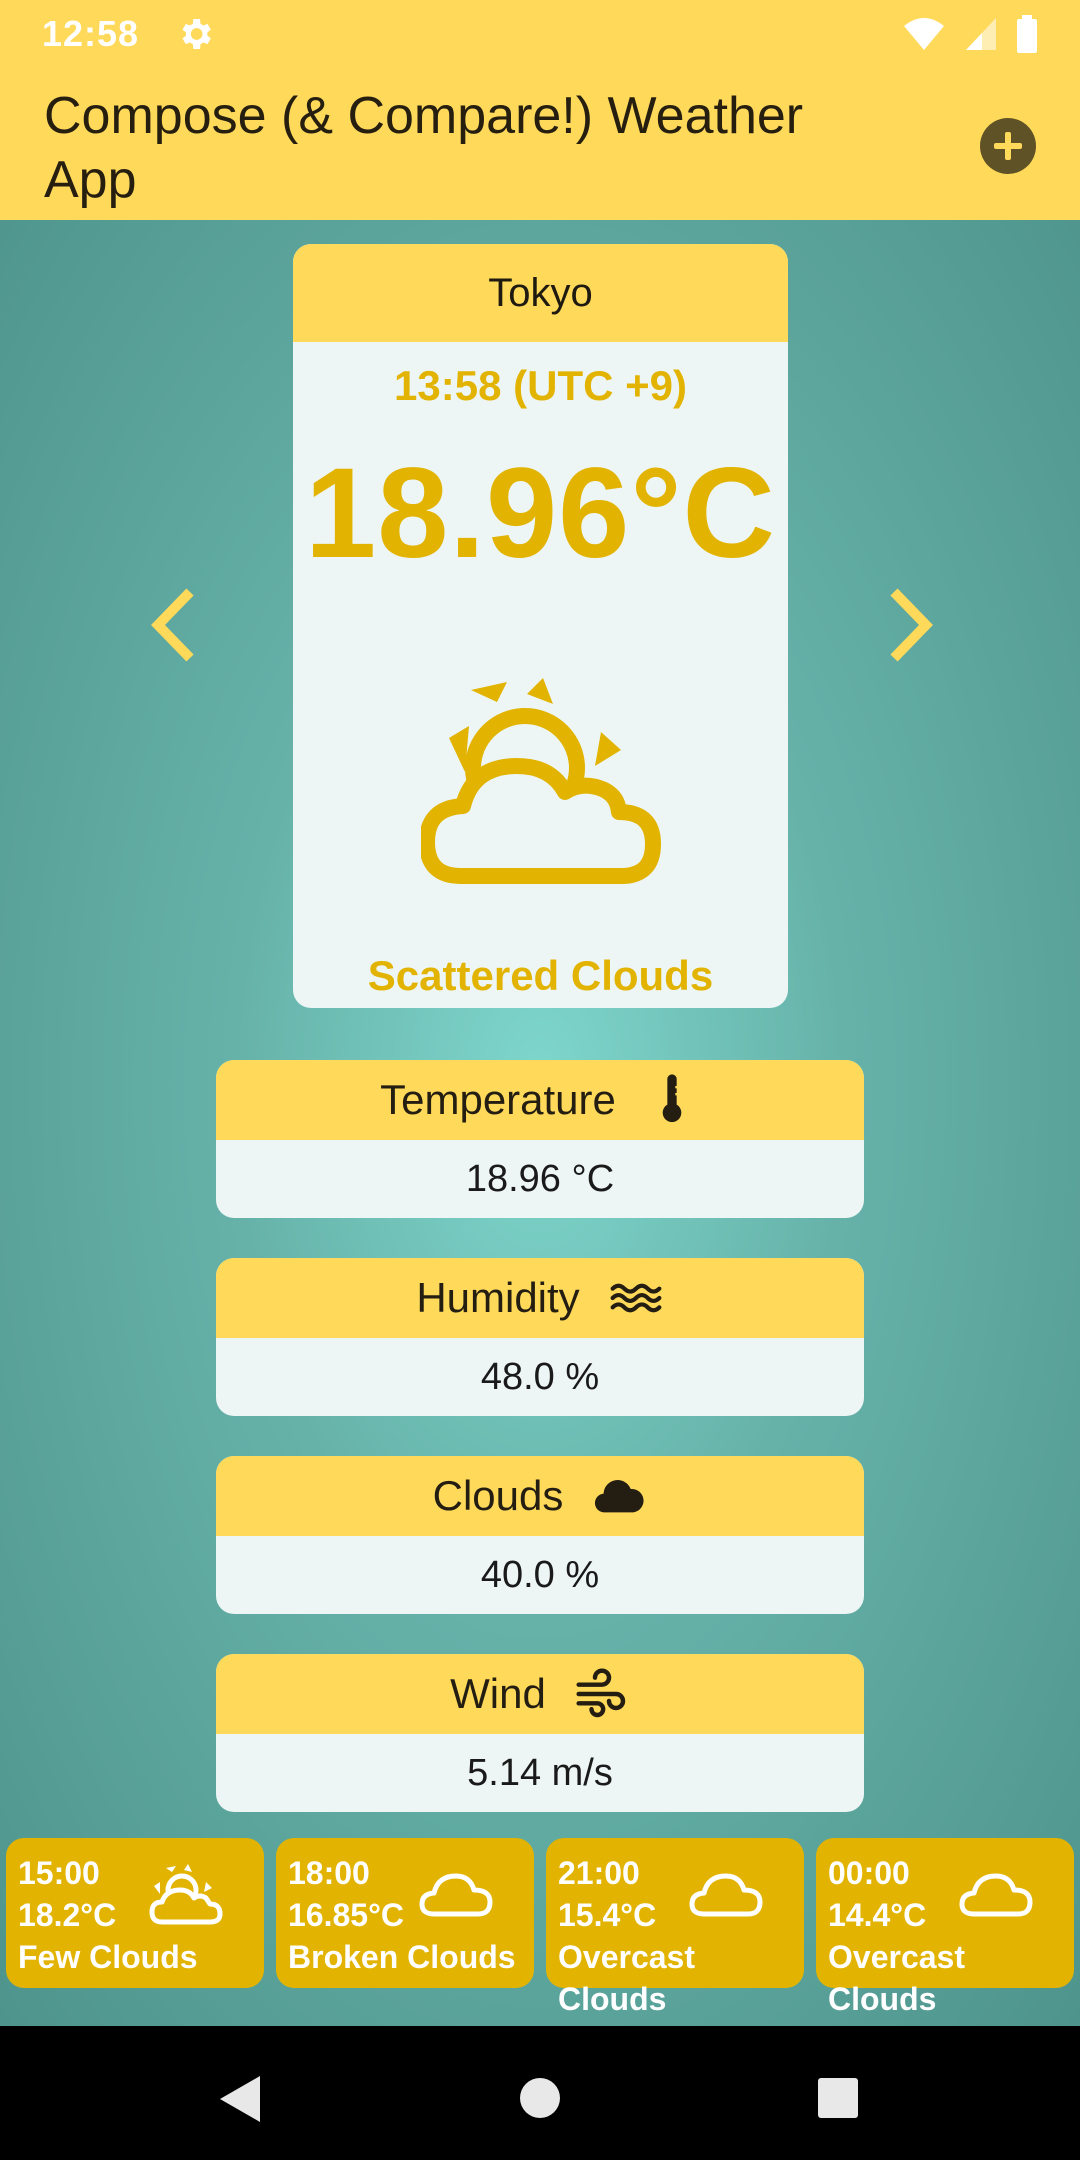 This screenshot has height=2160, width=1080. I want to click on wifi-icon, so click(924, 34).